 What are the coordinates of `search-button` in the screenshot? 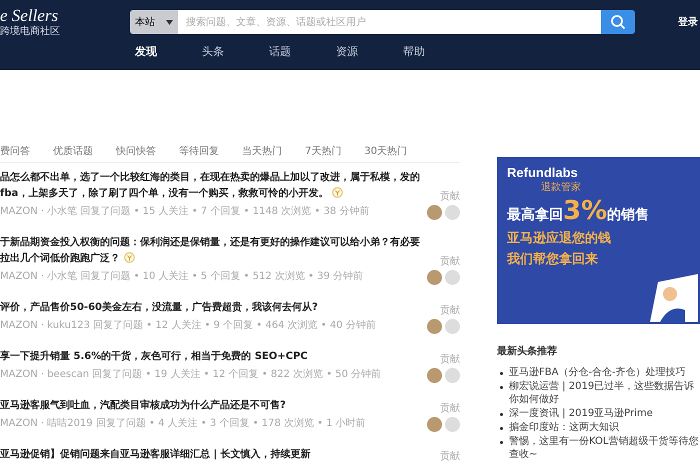 It's located at (618, 22).